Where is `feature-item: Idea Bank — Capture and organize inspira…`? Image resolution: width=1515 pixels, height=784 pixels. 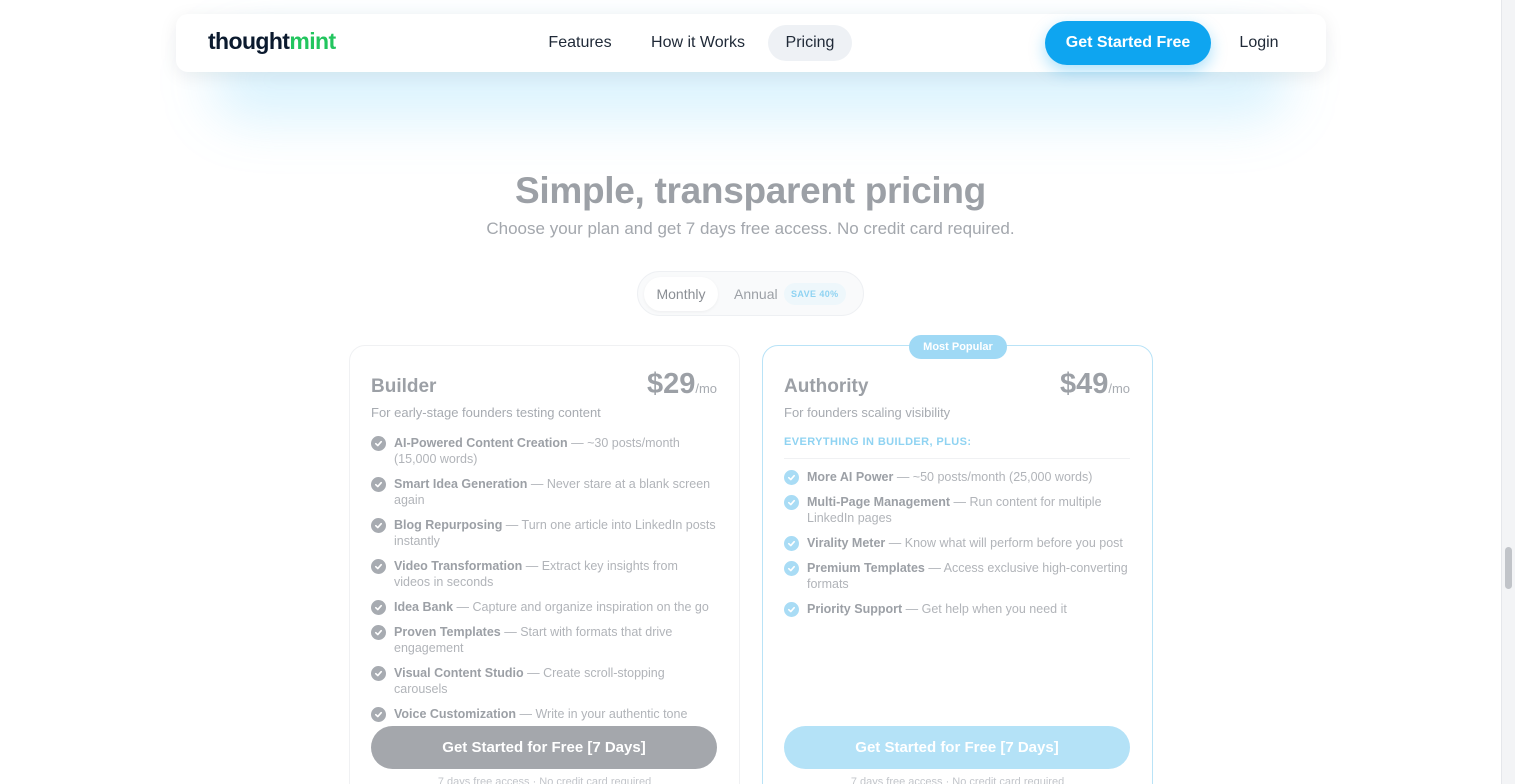 feature-item: Idea Bank — Capture and organize inspira… is located at coordinates (544, 607).